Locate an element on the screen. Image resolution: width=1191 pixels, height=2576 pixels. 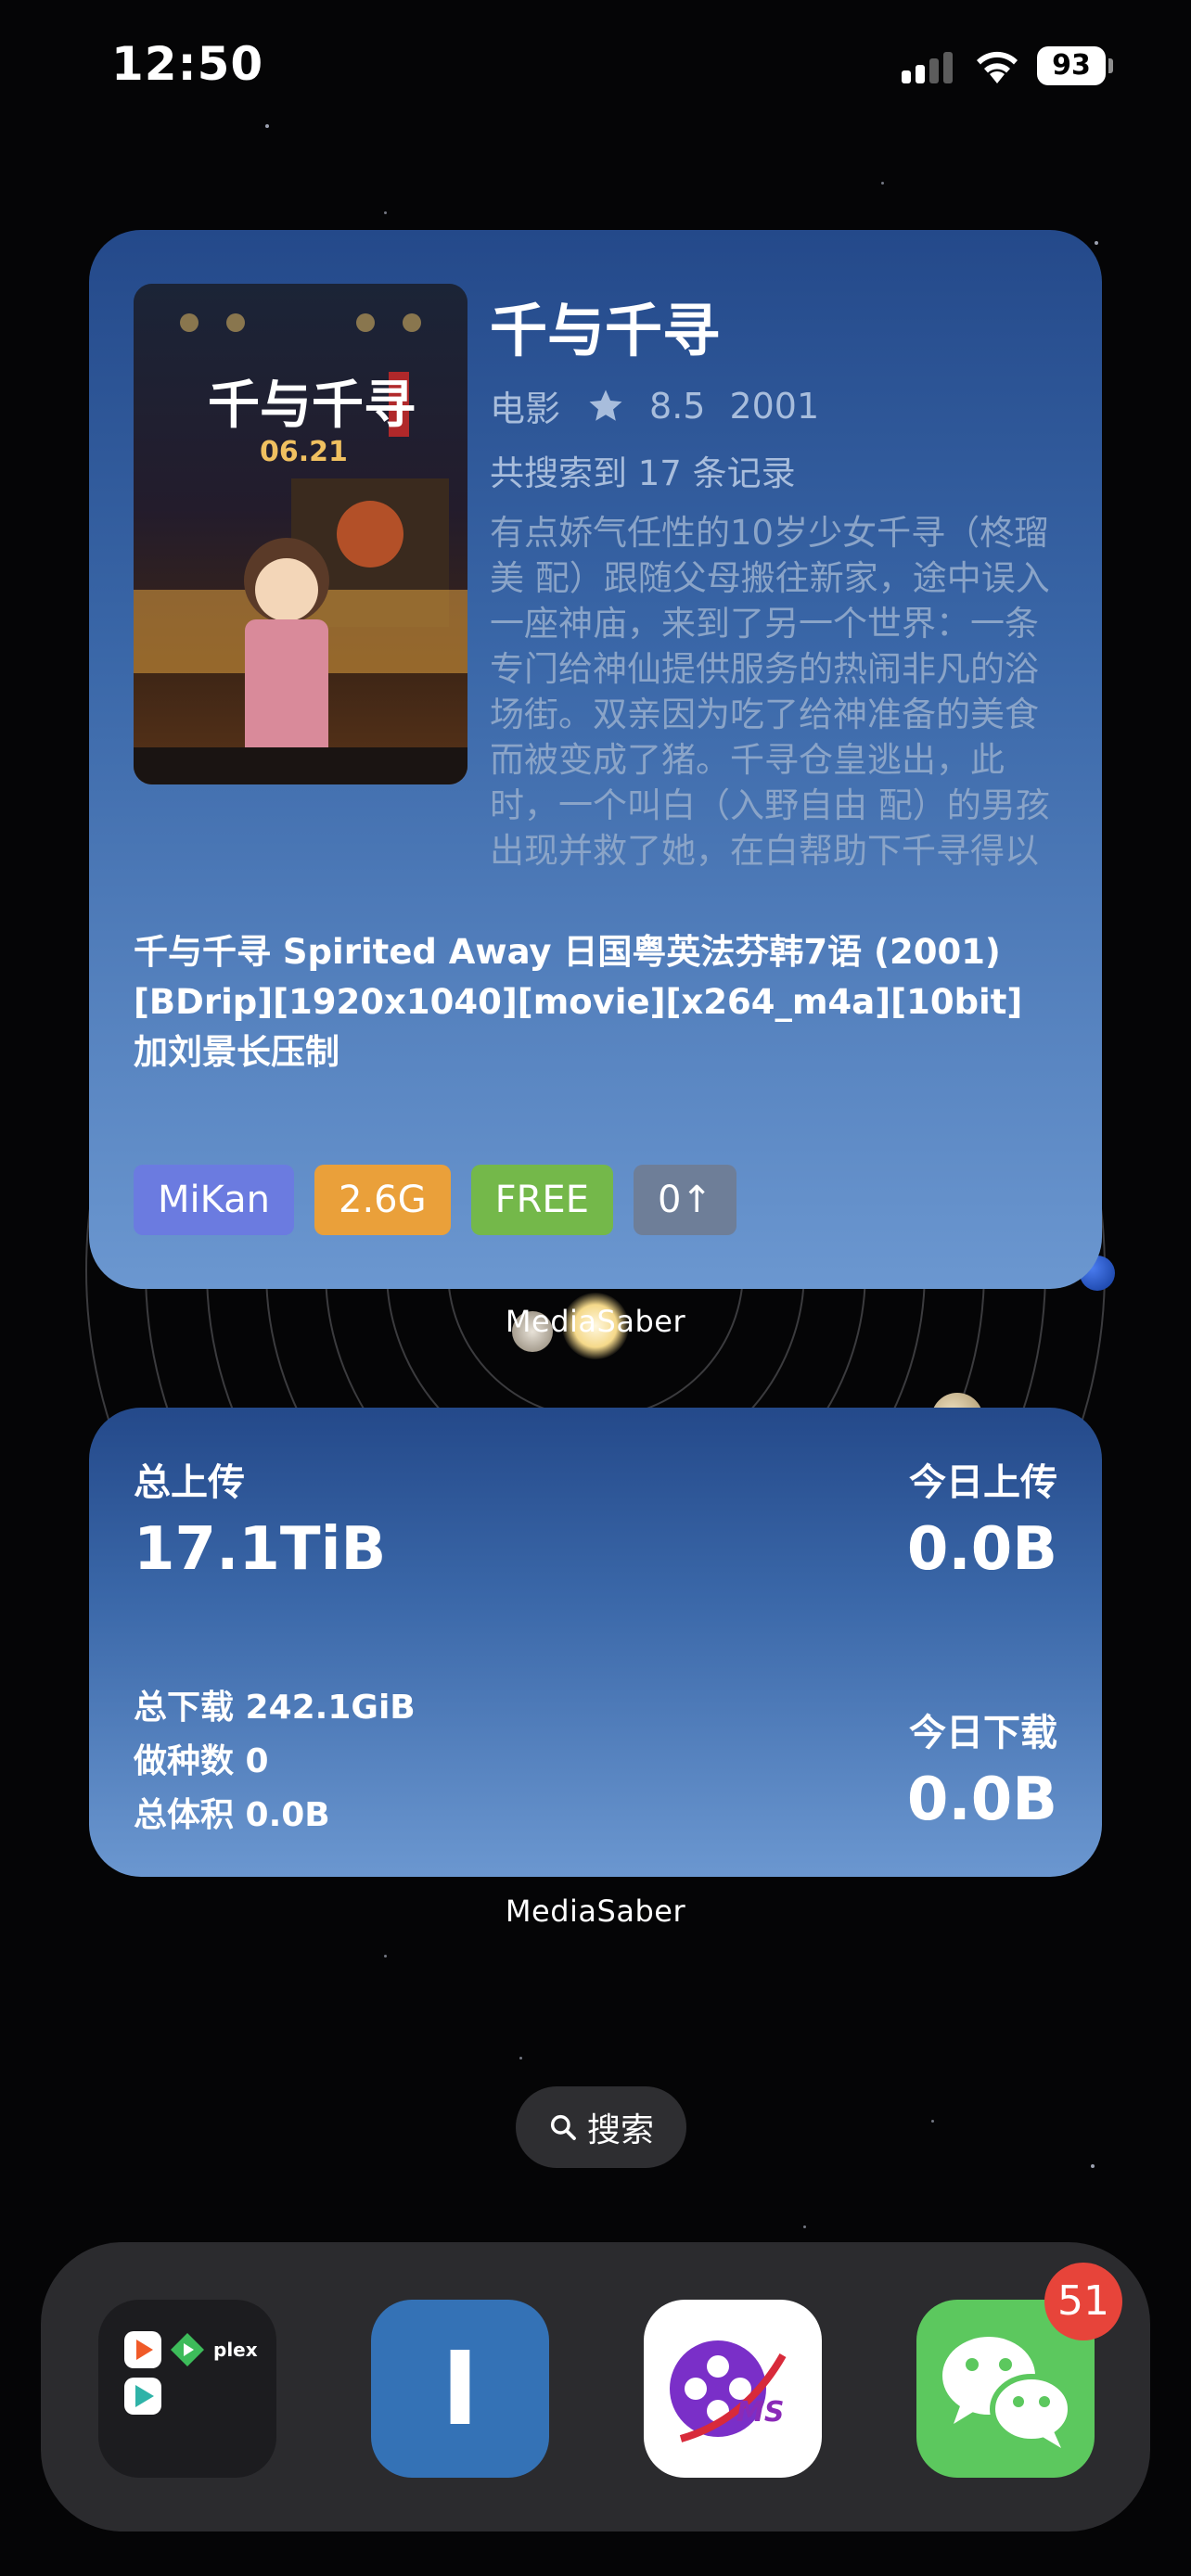
app-folder: plex is located at coordinates (187, 2389).